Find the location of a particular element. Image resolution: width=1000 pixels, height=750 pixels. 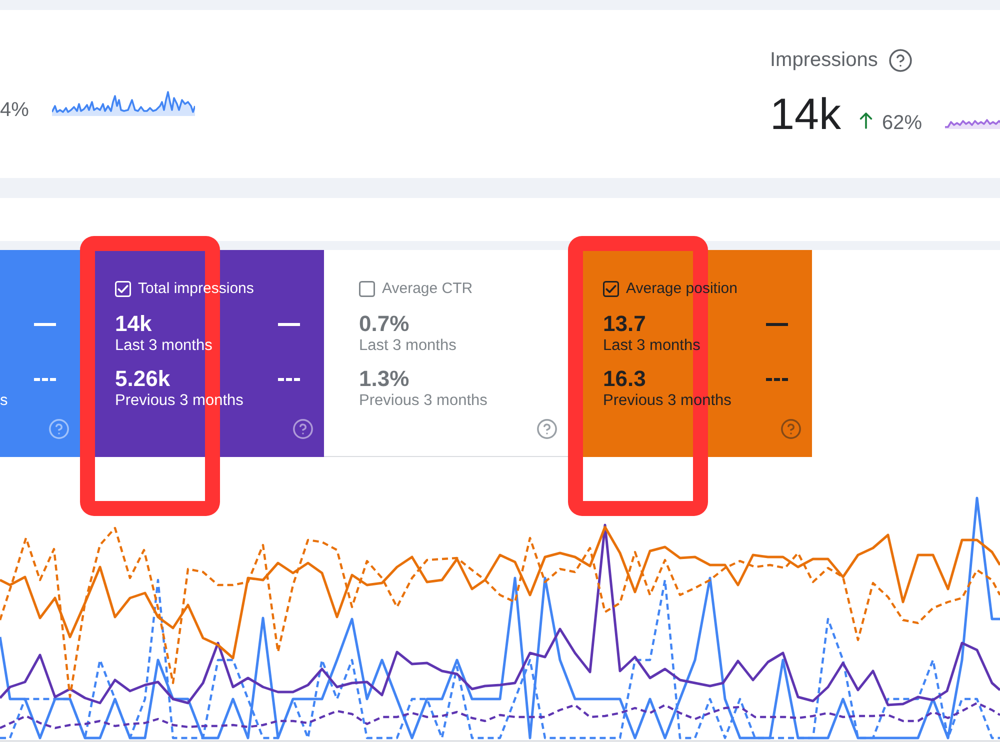

metric-card: s is located at coordinates (40, 353).